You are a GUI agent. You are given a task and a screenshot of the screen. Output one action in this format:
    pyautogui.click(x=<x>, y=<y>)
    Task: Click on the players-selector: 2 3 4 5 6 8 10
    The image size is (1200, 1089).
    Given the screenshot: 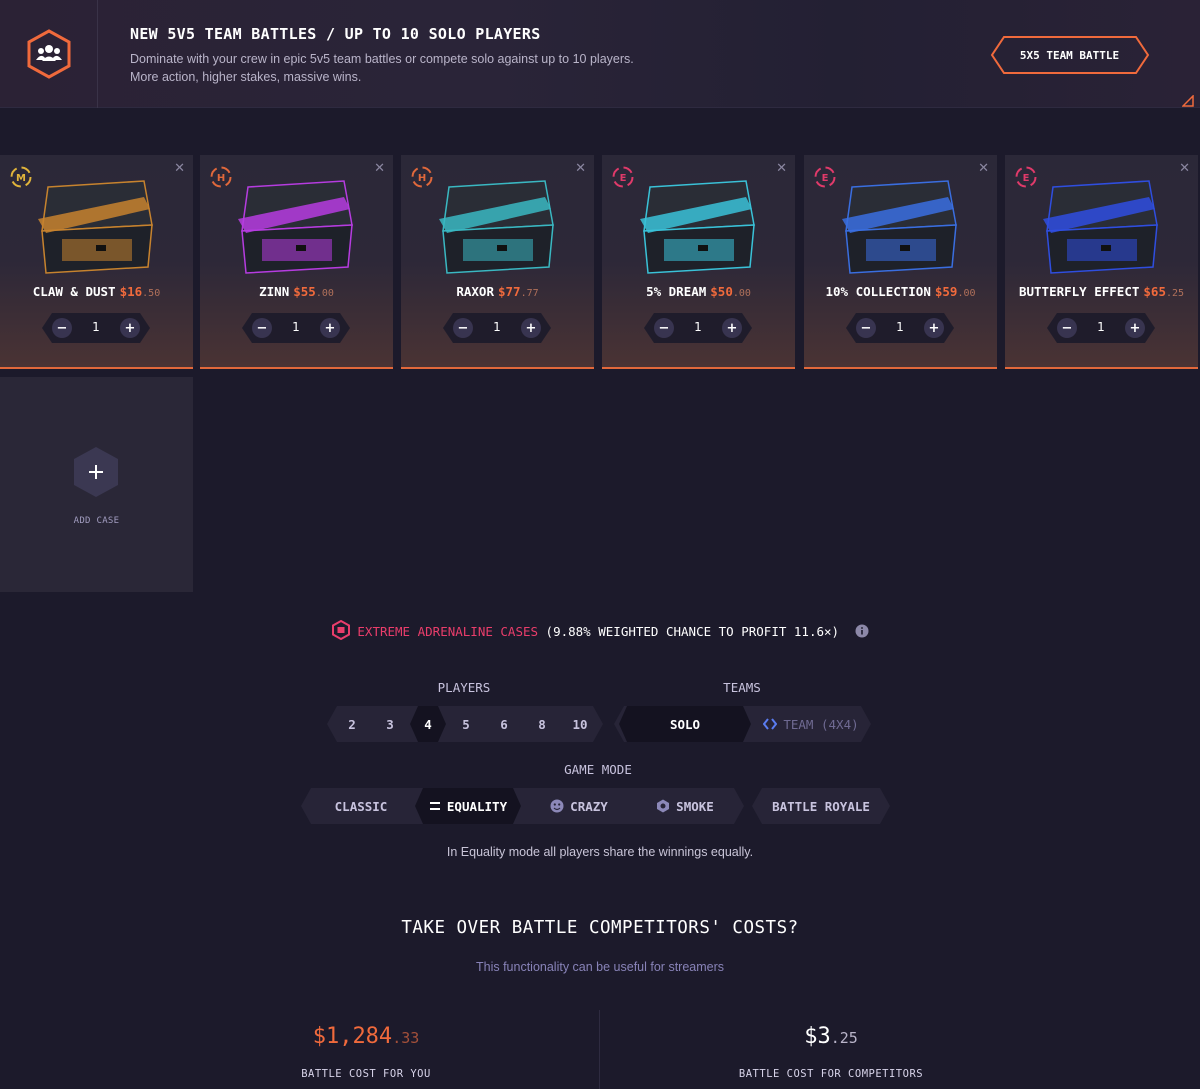 What is the action you would take?
    pyautogui.click(x=465, y=724)
    